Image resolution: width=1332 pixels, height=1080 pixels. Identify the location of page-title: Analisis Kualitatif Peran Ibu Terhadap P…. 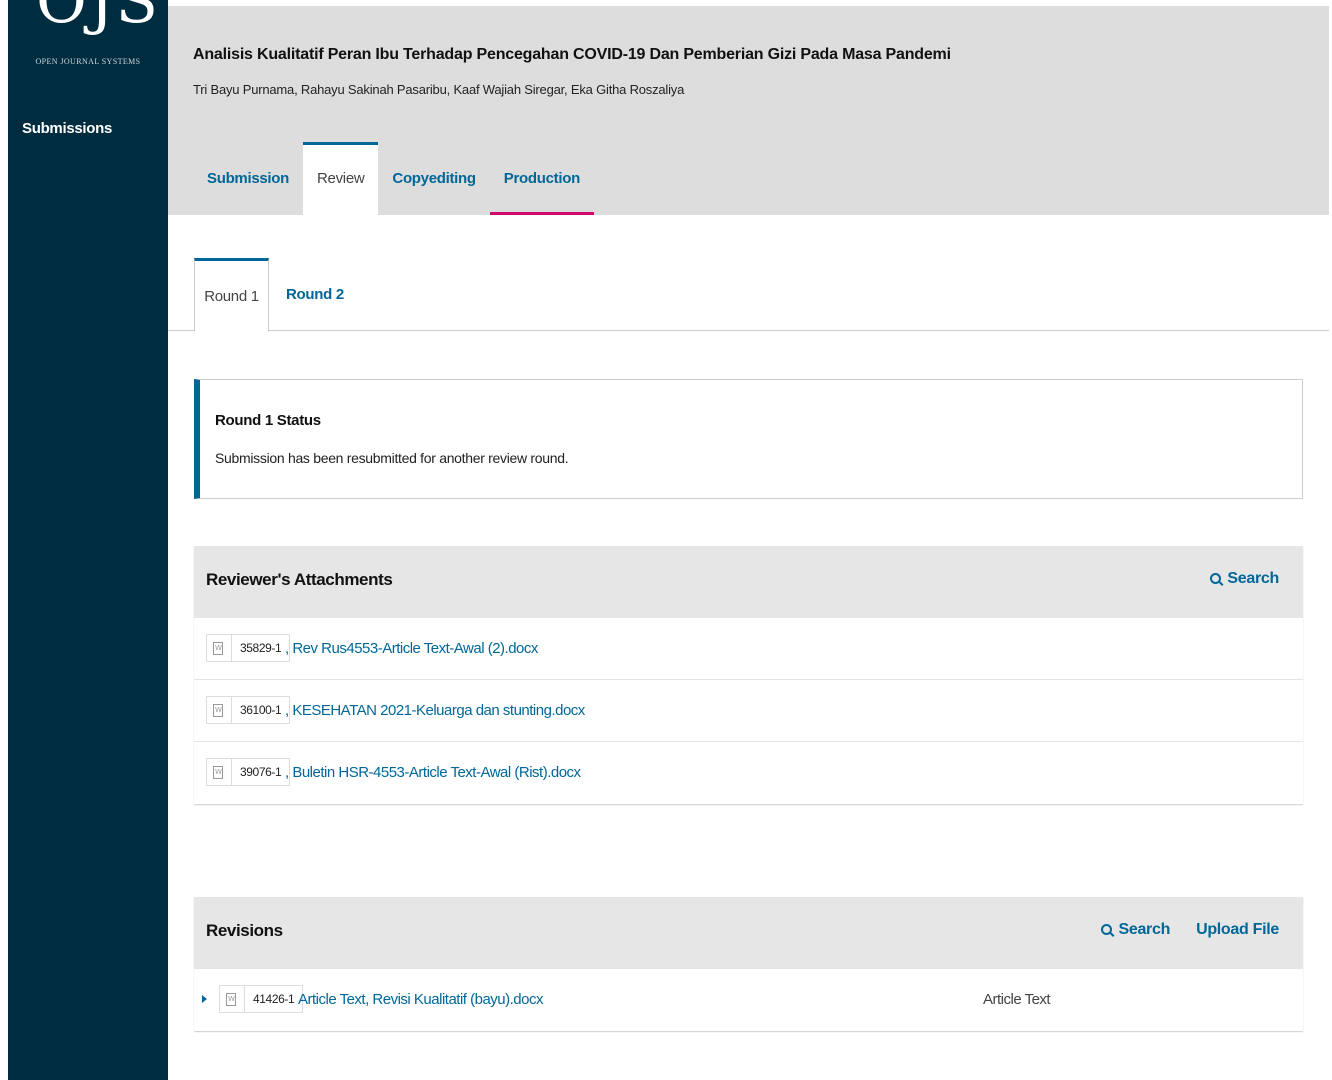
(572, 54).